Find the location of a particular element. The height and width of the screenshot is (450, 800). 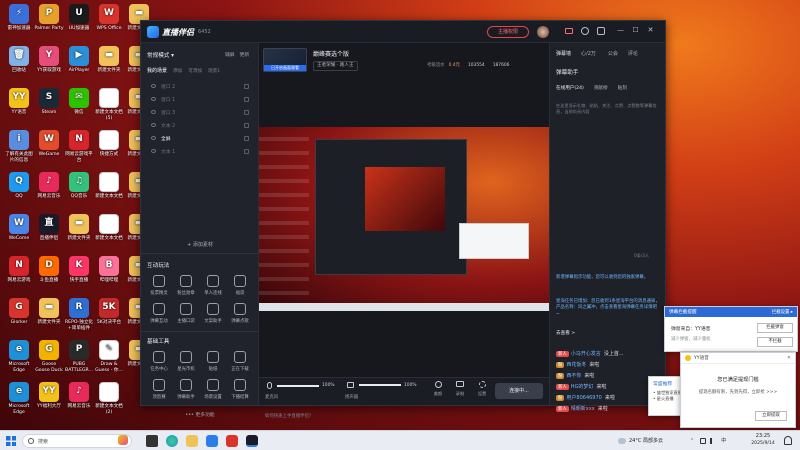

desktop-icon: R REPO-独立化+简单插件 is located at coordinates (79, 314).